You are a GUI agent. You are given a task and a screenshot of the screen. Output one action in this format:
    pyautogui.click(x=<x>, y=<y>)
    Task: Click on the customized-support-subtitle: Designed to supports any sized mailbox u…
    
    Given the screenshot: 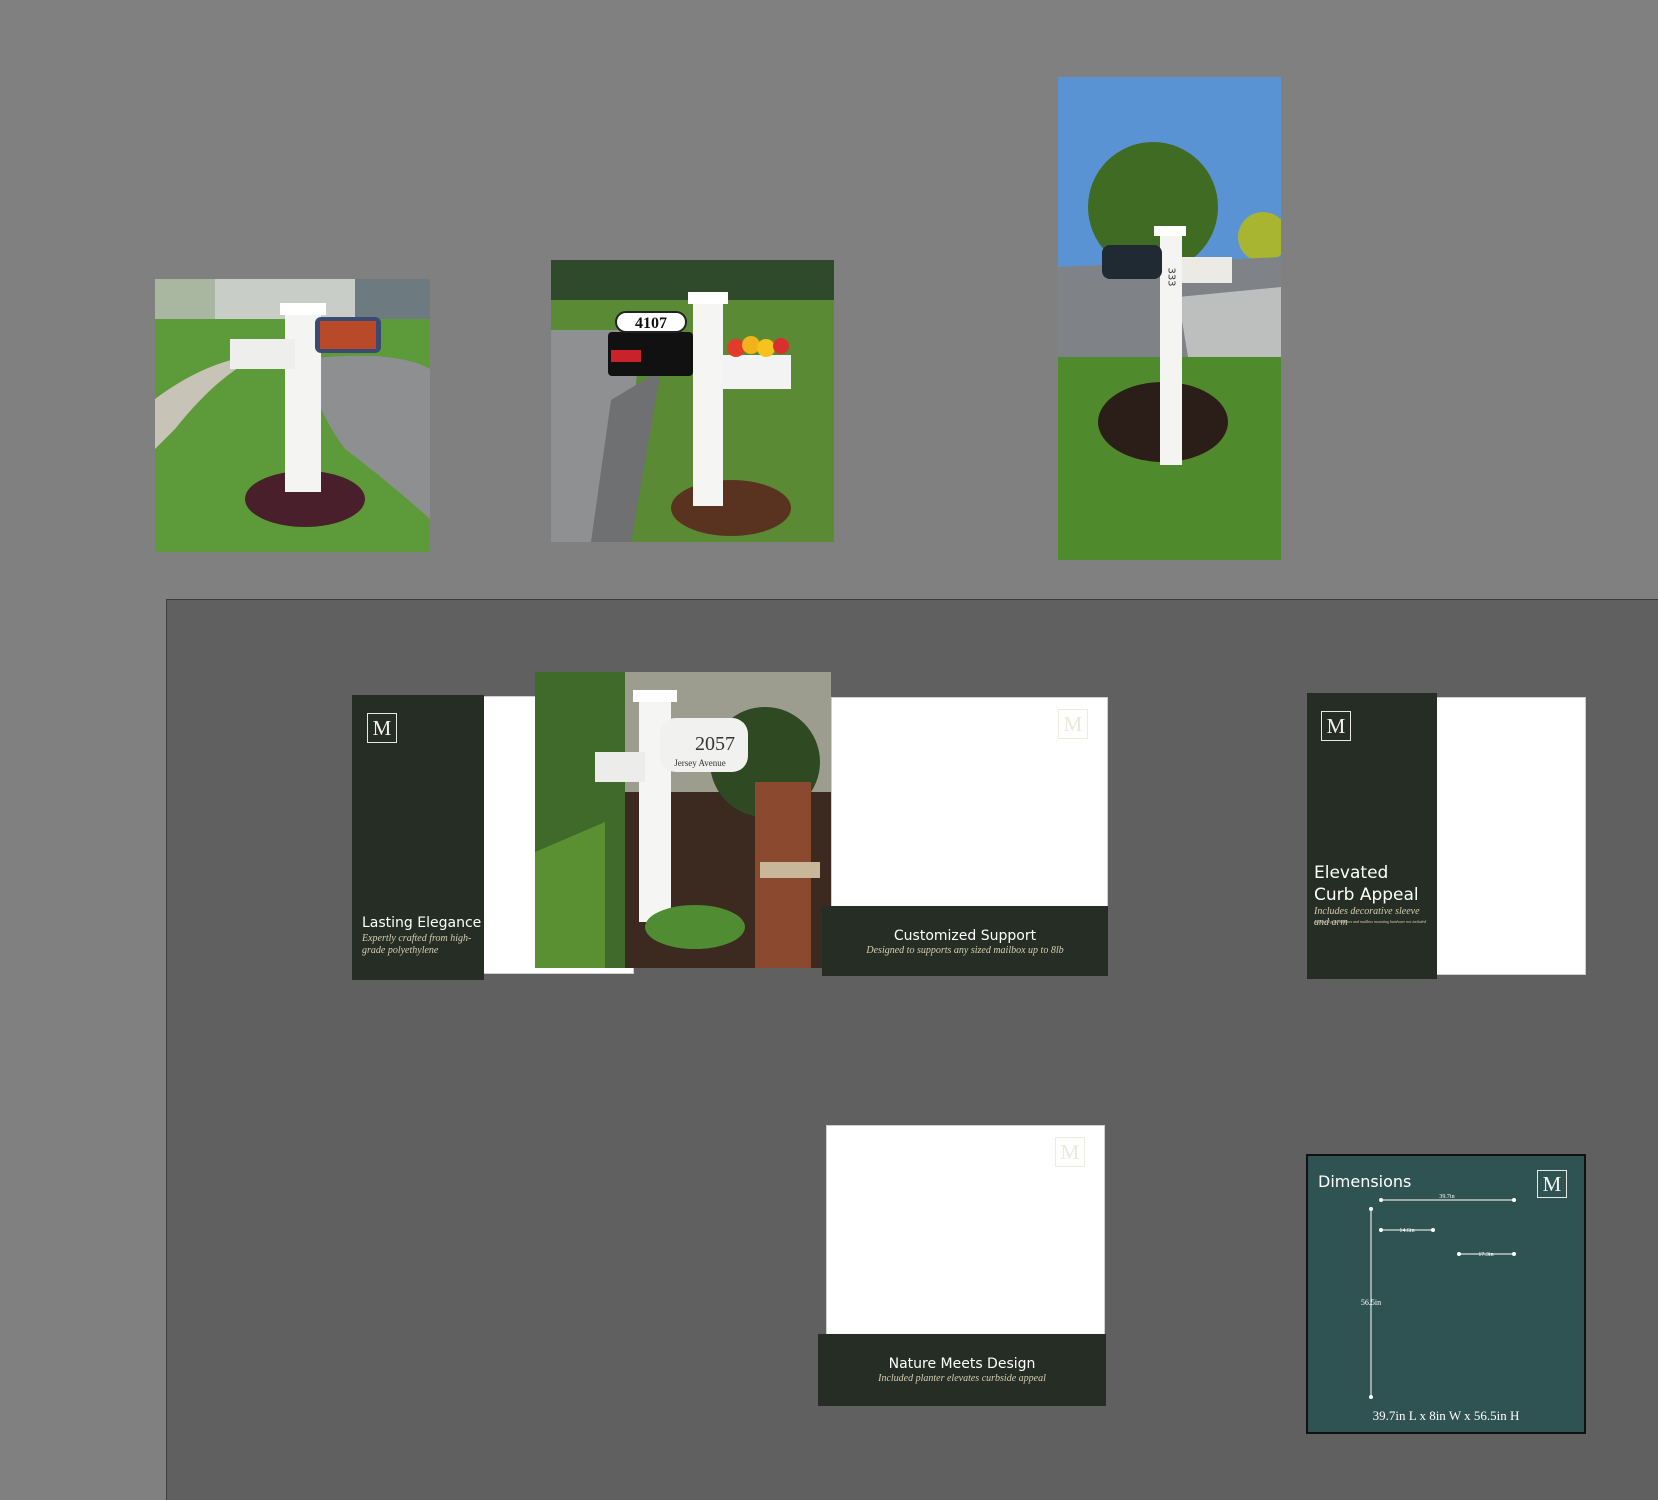 What is the action you would take?
    pyautogui.click(x=965, y=950)
    